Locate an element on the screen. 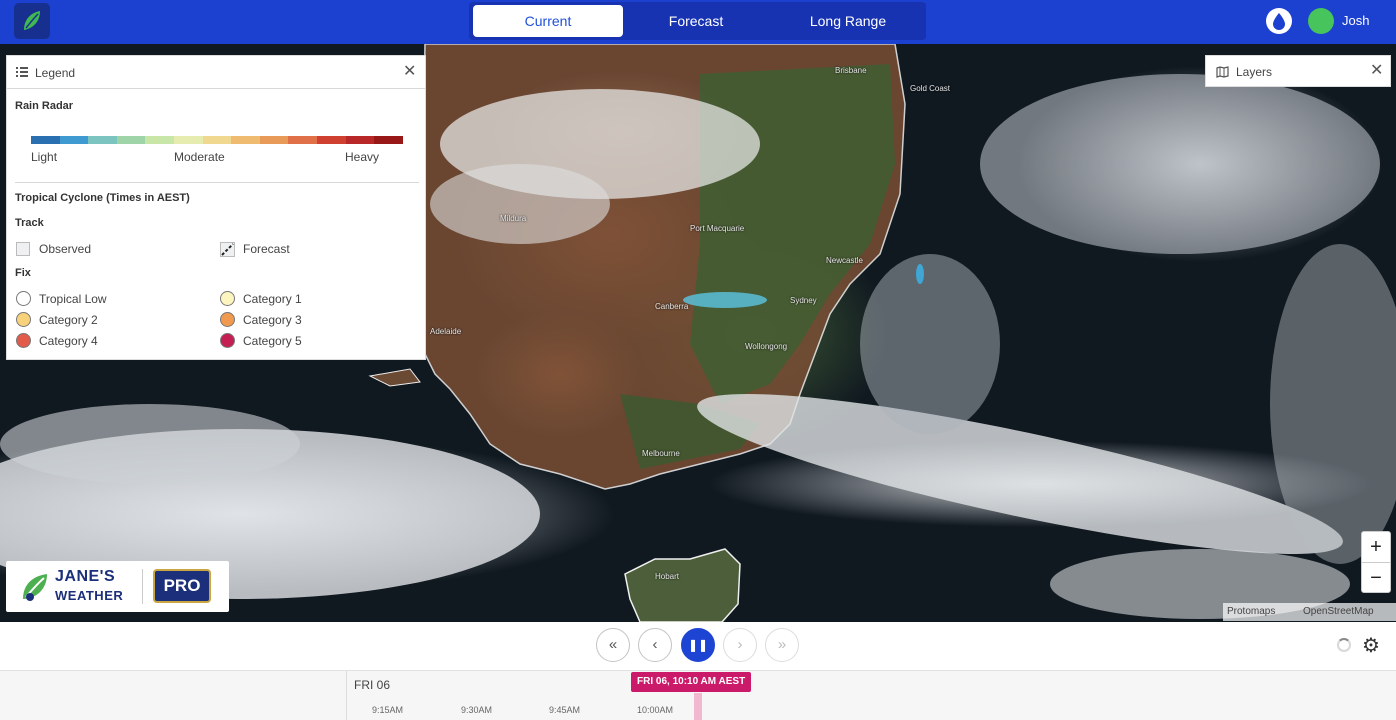 The height and width of the screenshot is (720, 1396). step-forward-button: › is located at coordinates (740, 645).